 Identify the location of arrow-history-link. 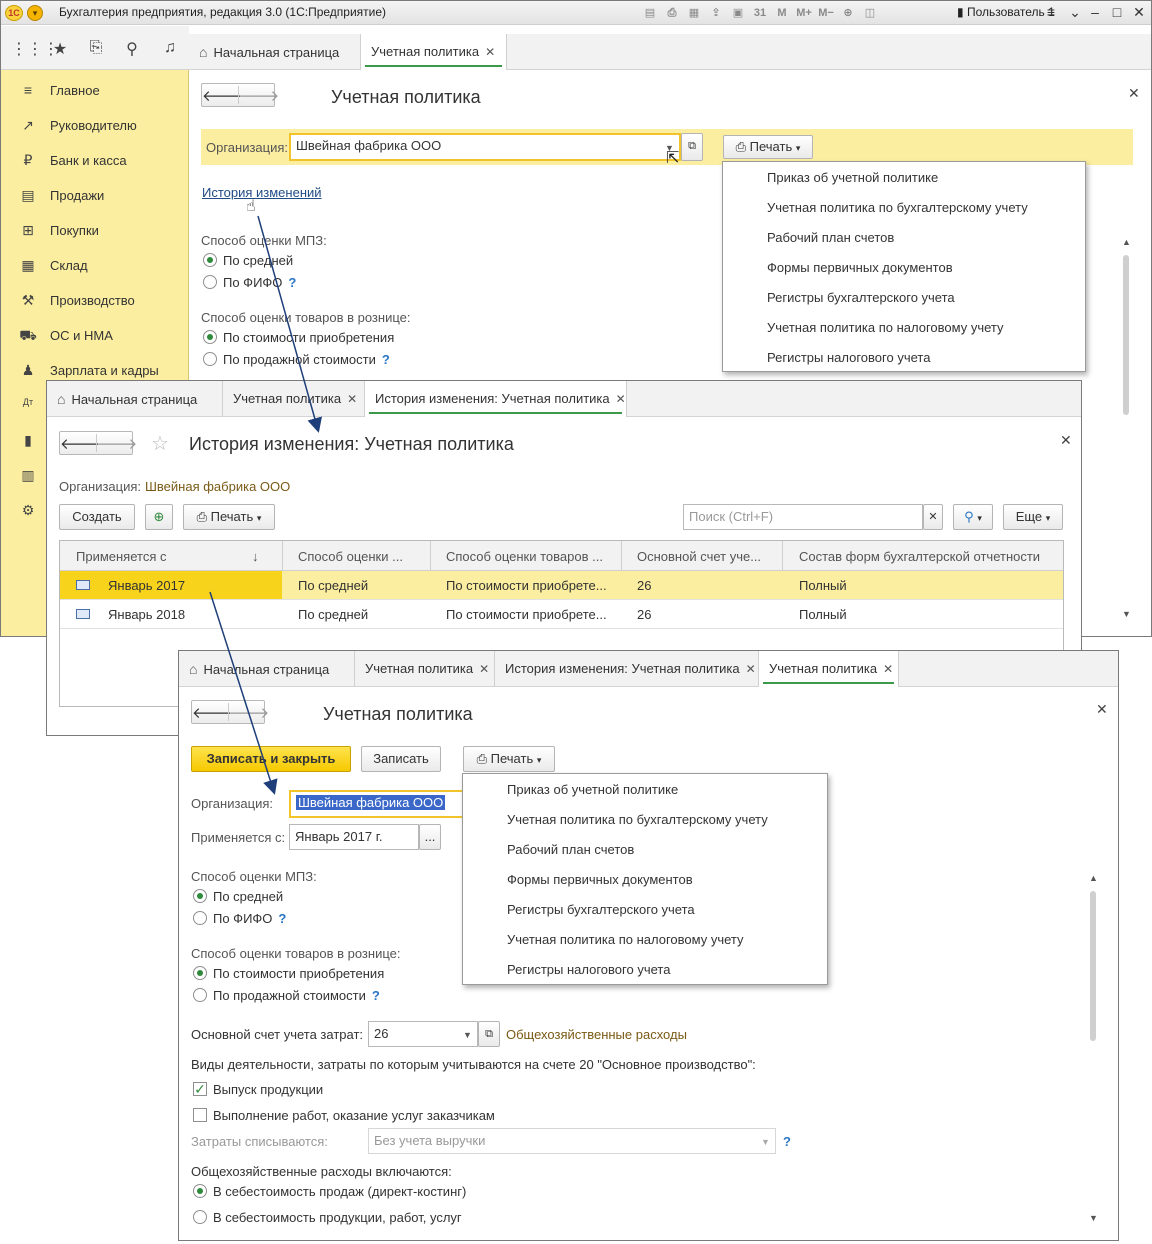
(289, 324).